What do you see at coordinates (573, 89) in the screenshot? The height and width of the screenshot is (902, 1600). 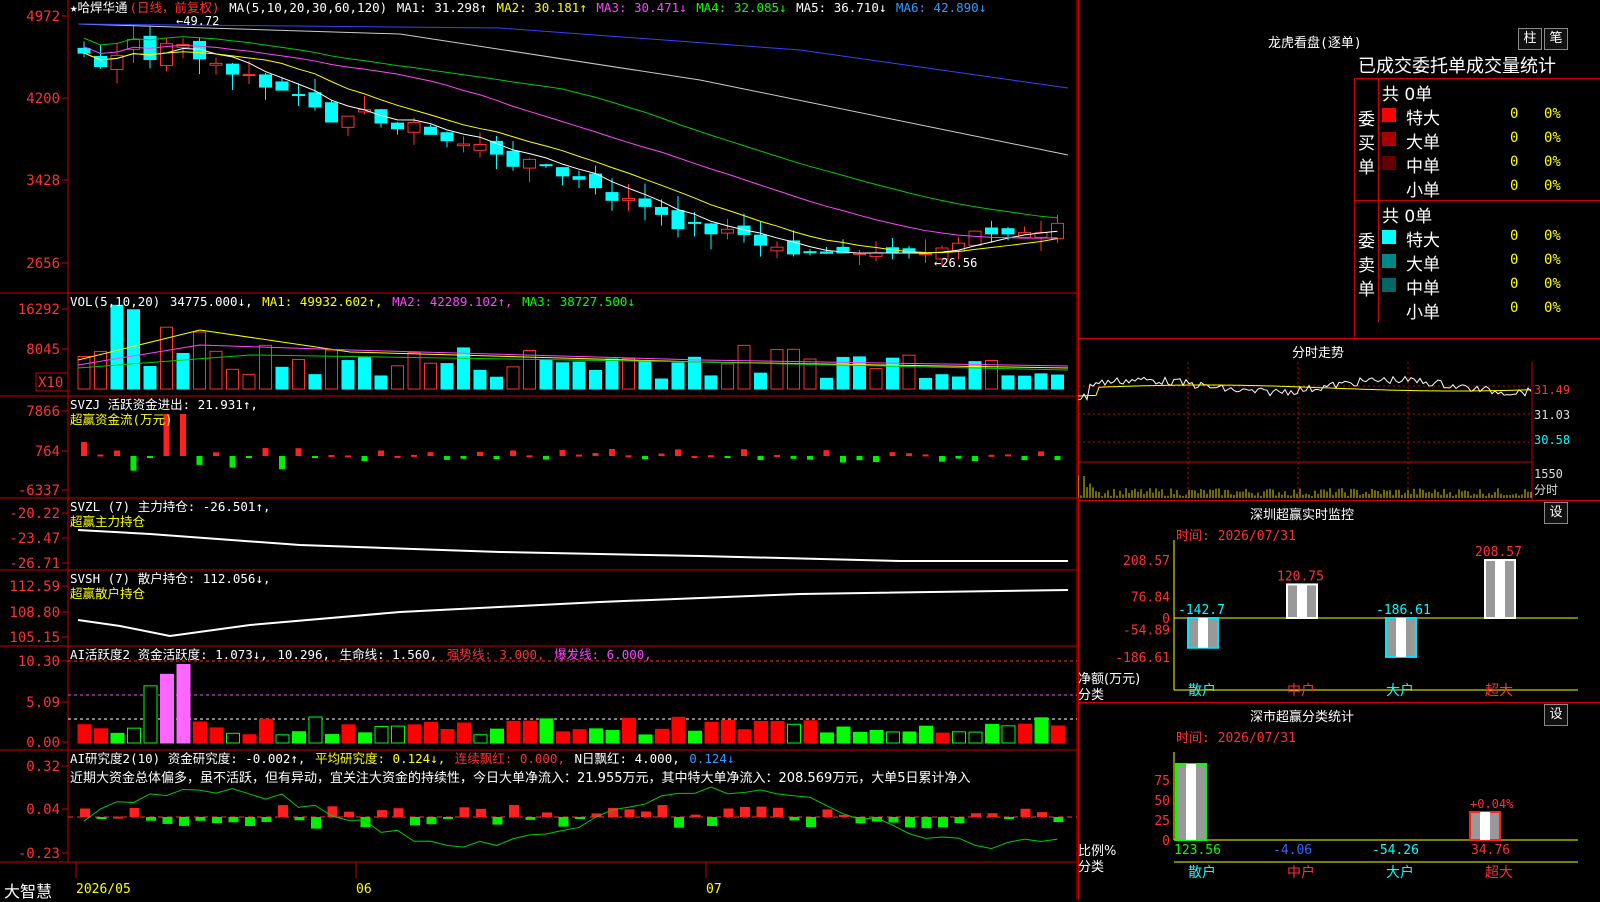 I see `ma5-line` at bounding box center [573, 89].